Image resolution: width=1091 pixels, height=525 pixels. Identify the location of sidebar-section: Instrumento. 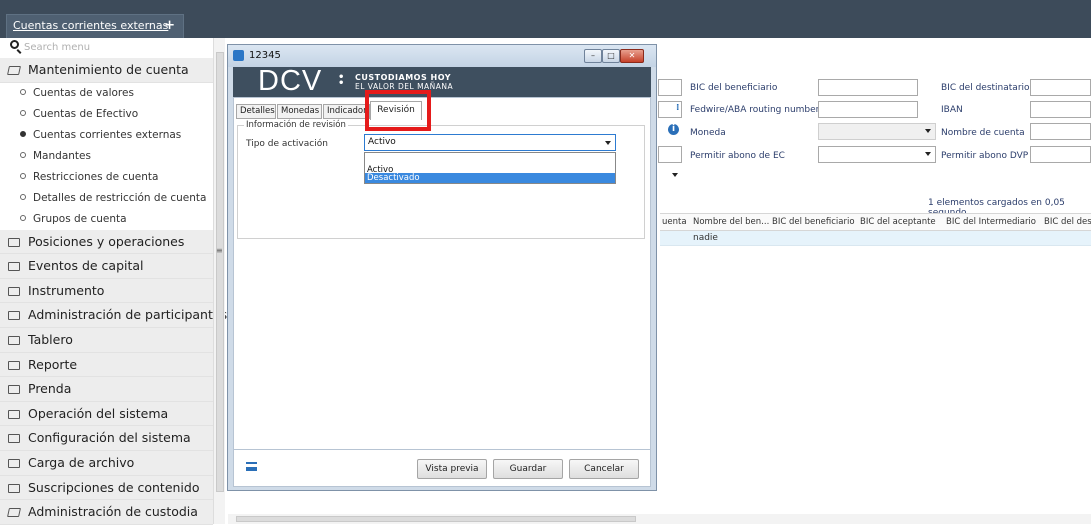
(106, 291).